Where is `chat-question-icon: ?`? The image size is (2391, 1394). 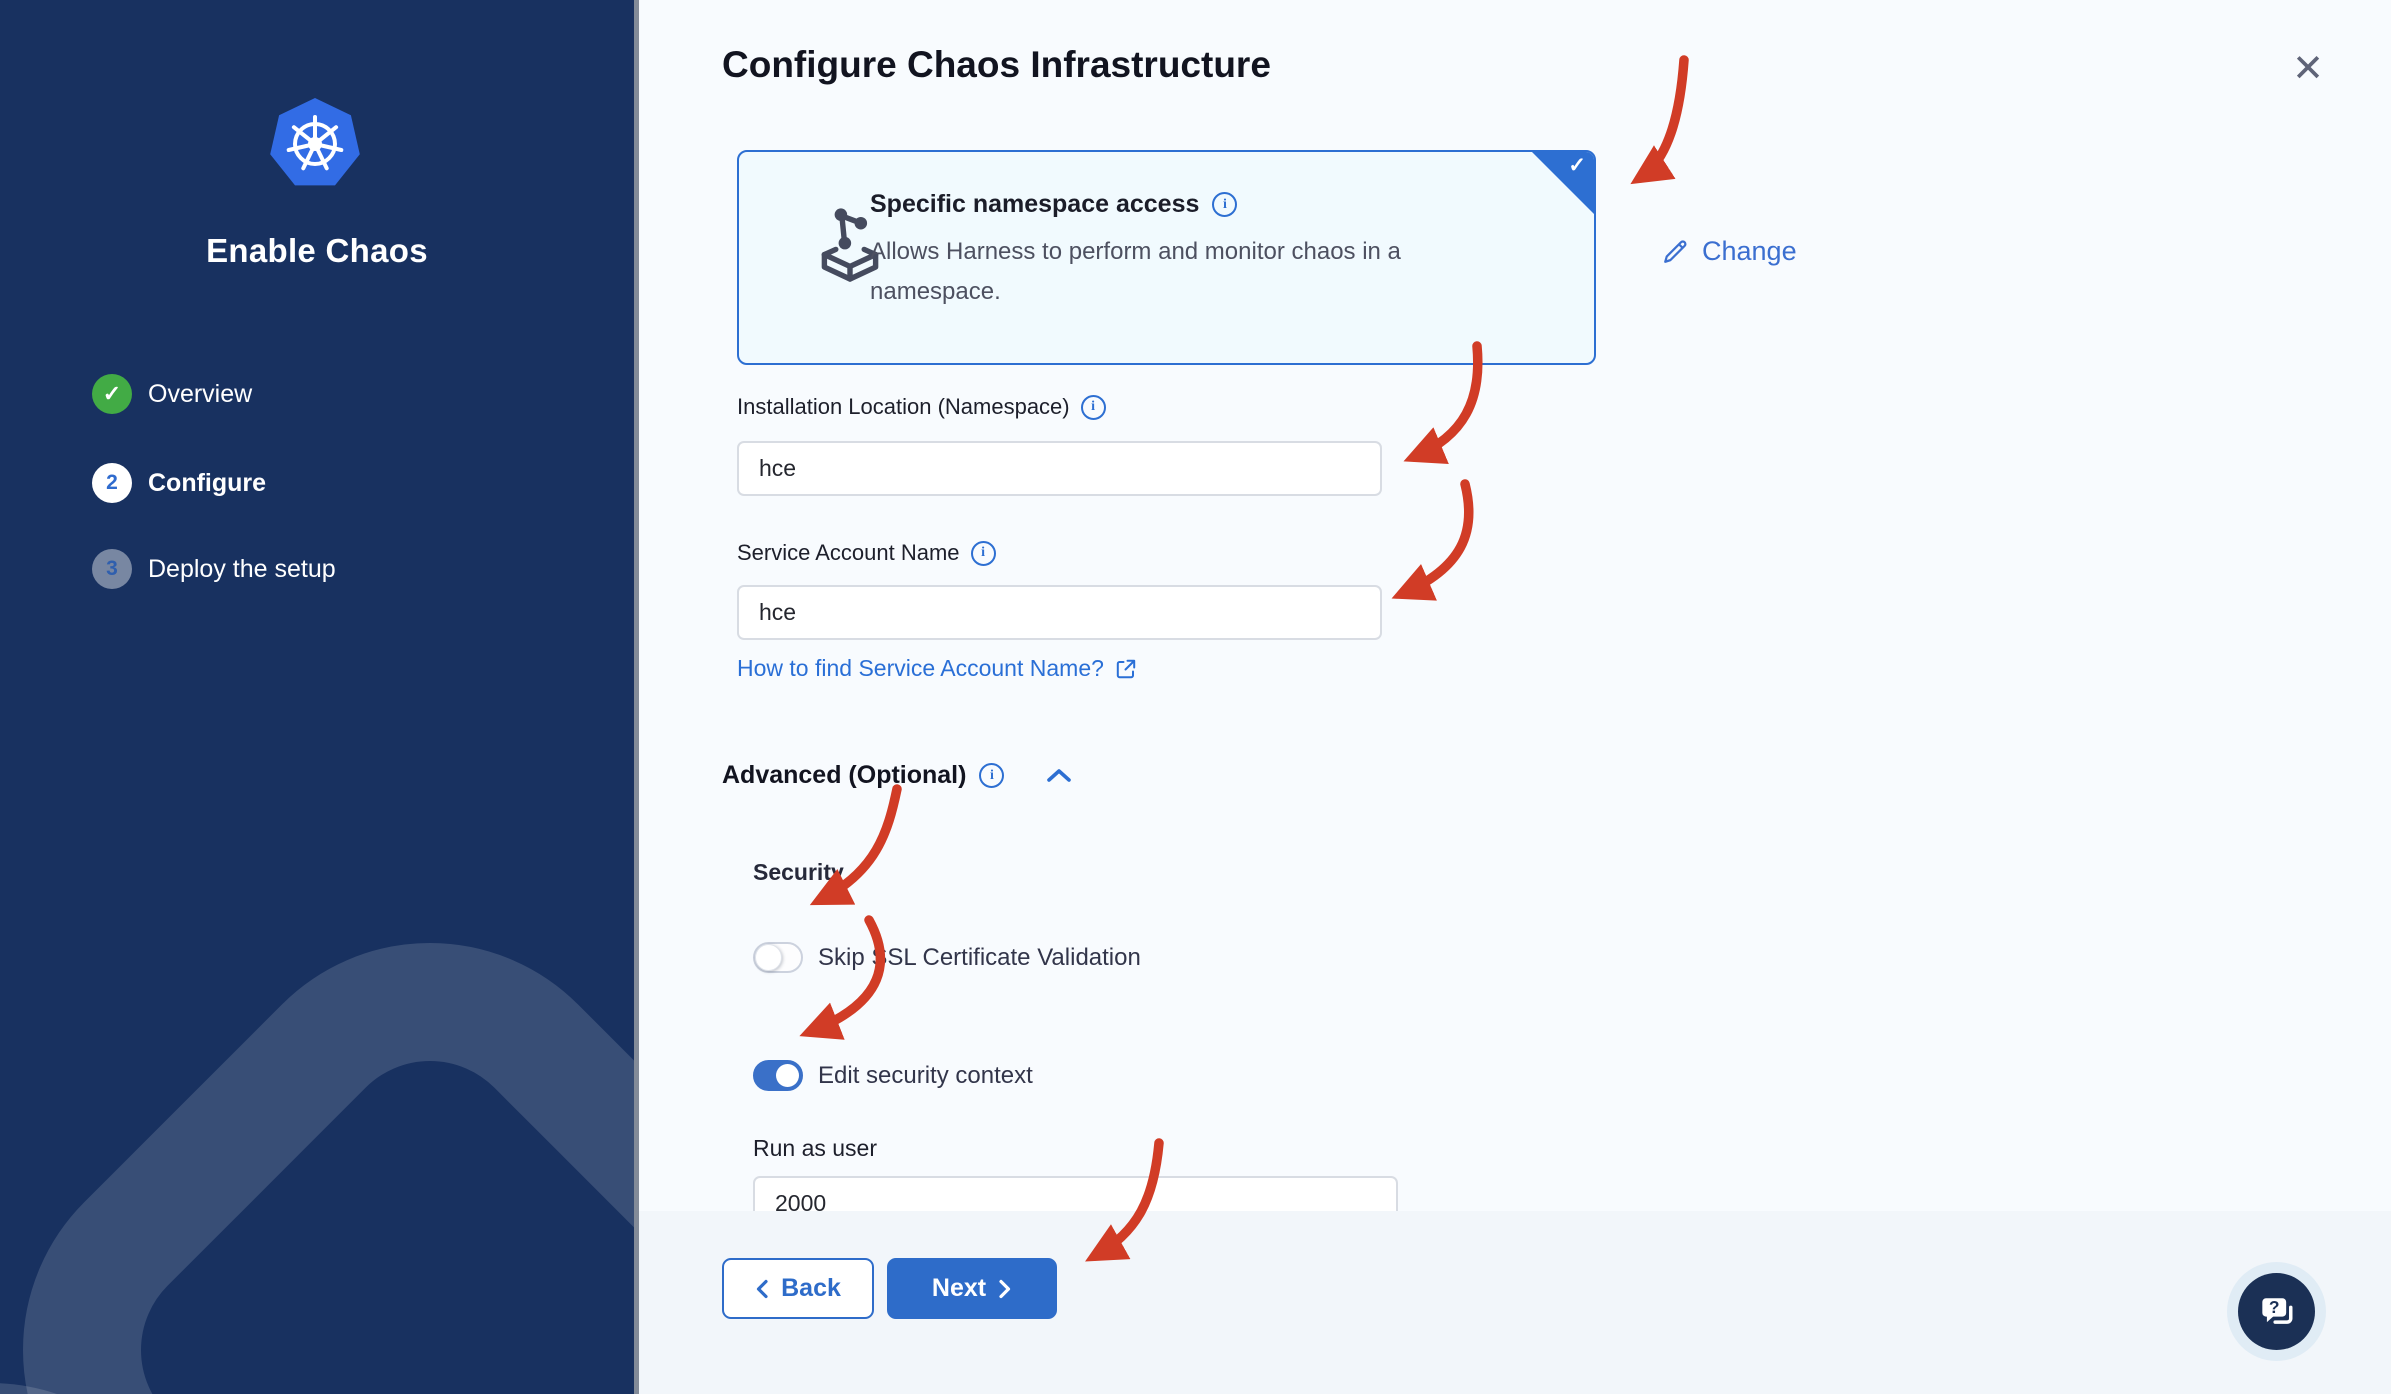
chat-question-icon: ? is located at coordinates (2276, 1310).